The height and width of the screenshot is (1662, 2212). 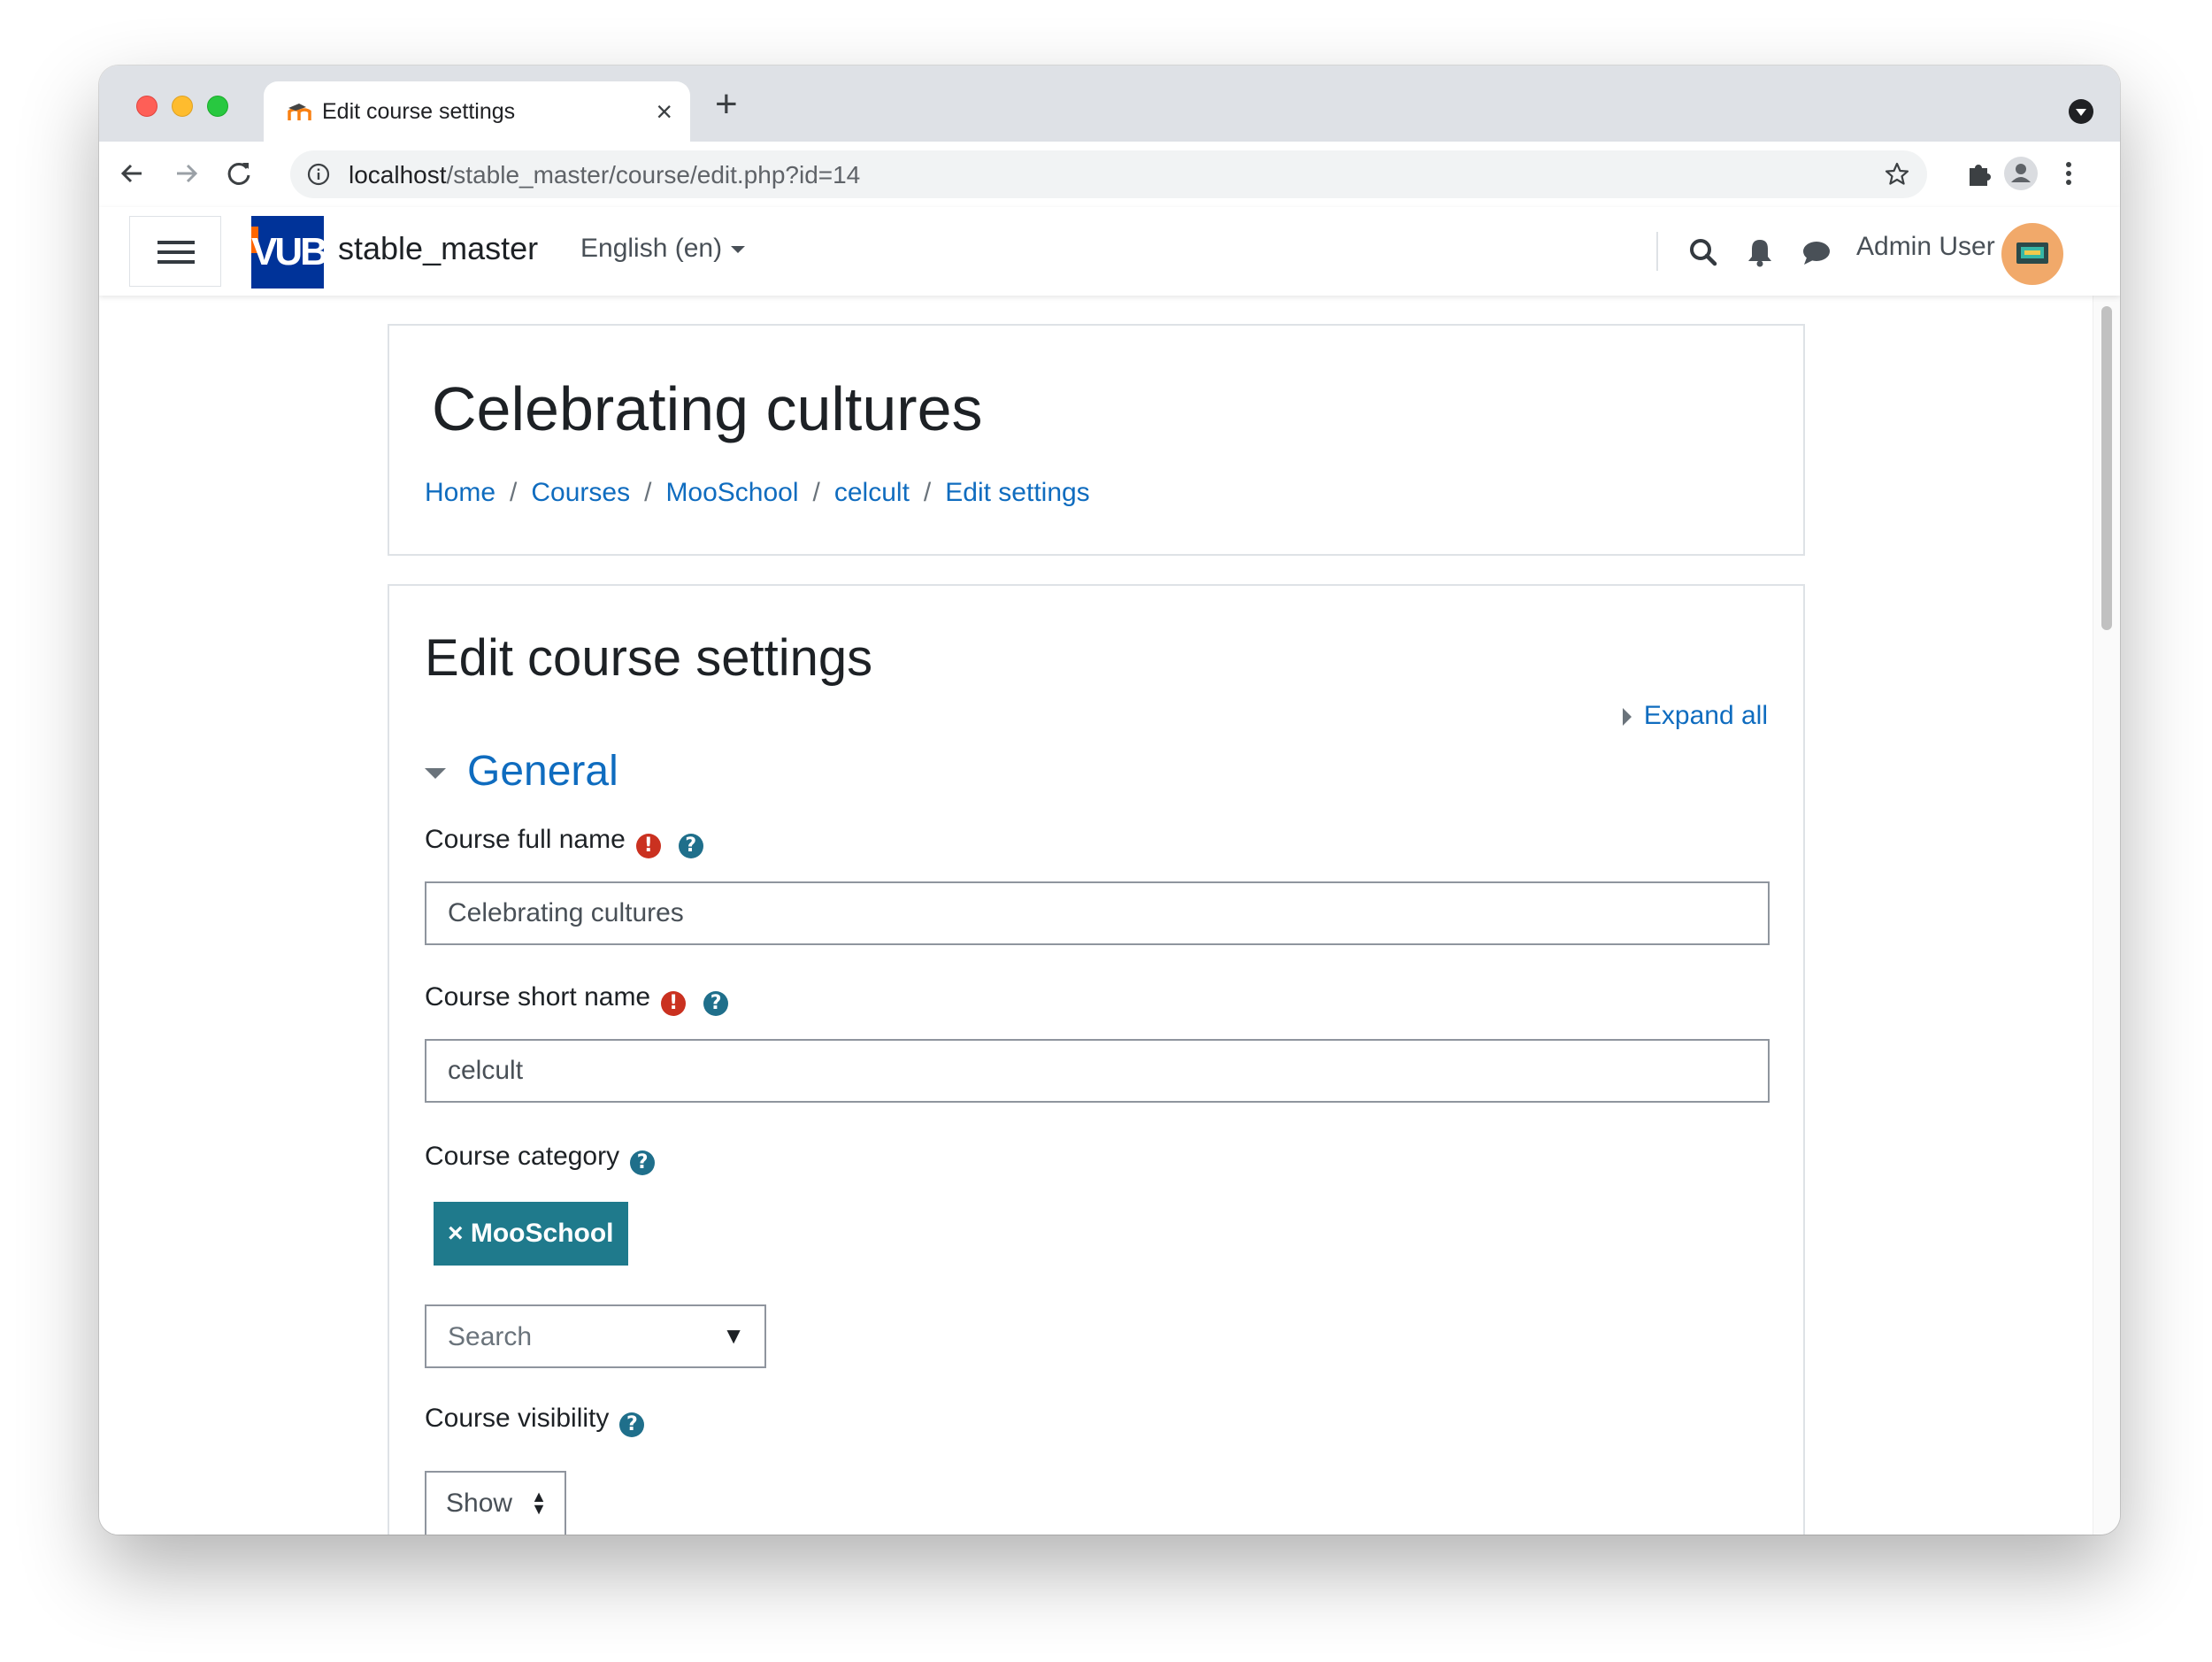 I want to click on visibility-label-row: Course visibility?, so click(x=535, y=1420).